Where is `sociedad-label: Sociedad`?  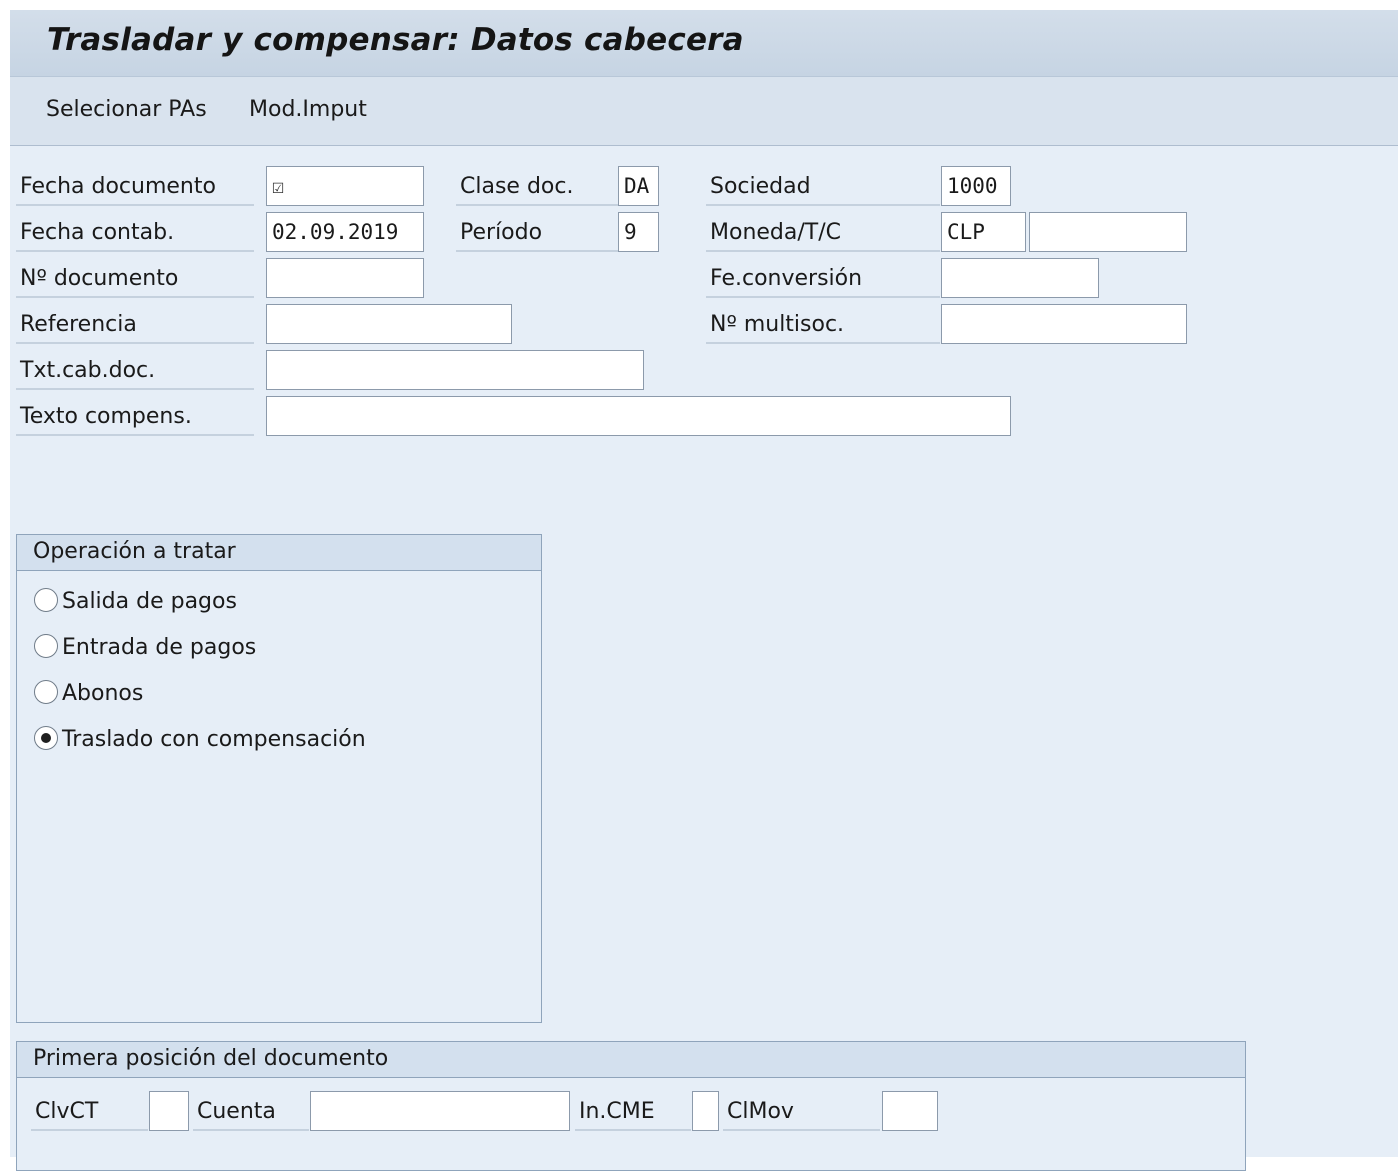
sociedad-label: Sociedad is located at coordinates (823, 187).